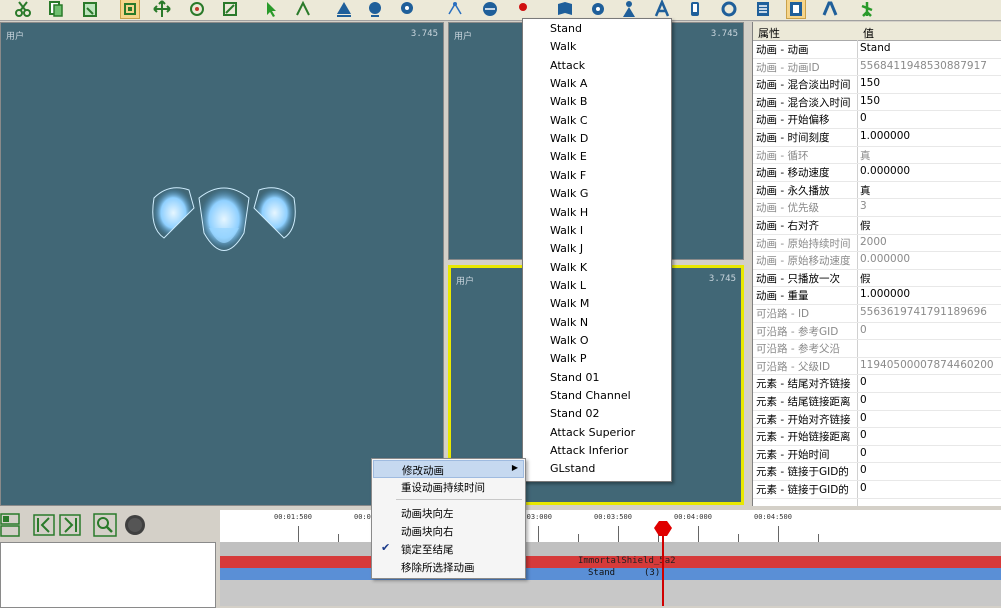 This screenshot has height=608, width=1001. I want to click on property-row: 元素 - 开始链接距离 0, so click(877, 436).